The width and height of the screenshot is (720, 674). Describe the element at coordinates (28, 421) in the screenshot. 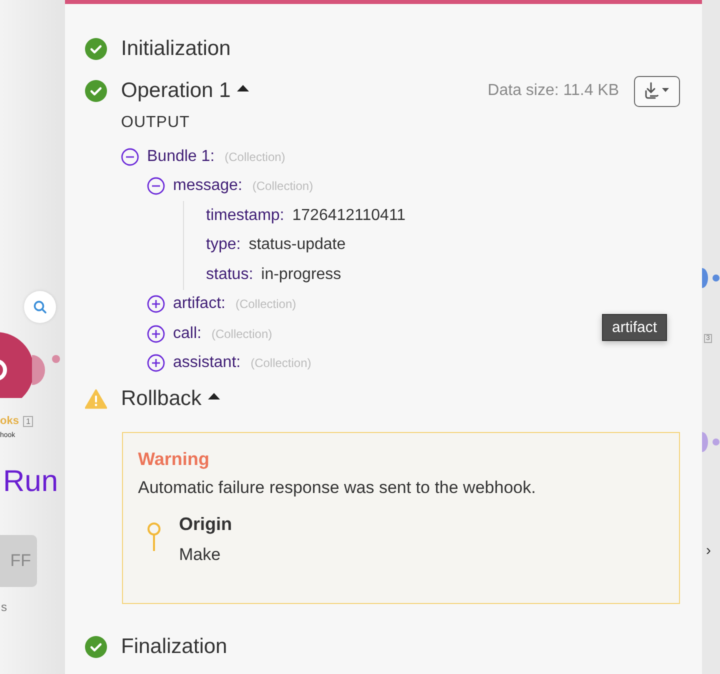

I see `module-count: 1` at that location.